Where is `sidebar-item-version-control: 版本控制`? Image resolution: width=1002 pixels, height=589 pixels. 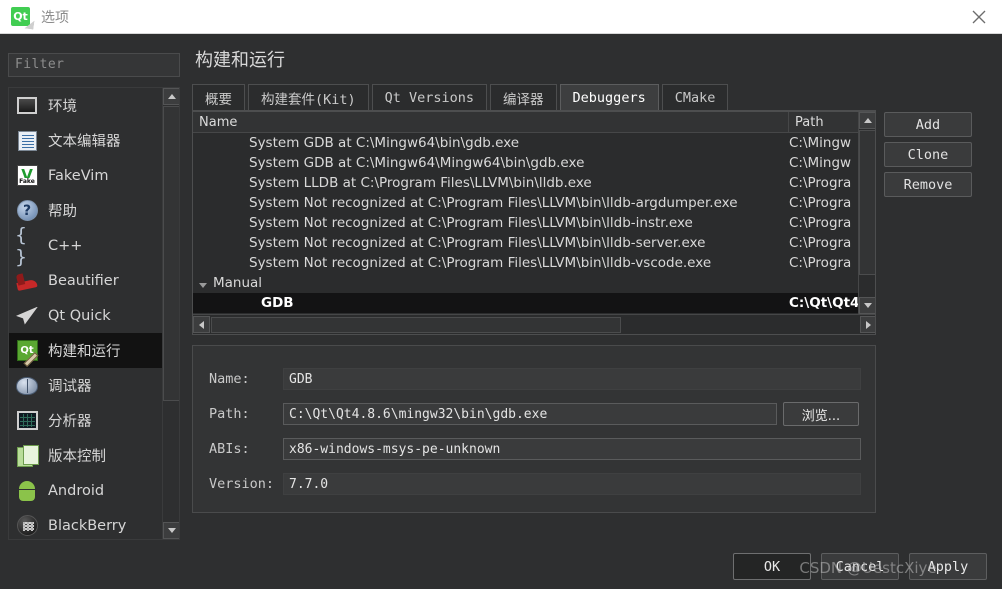 sidebar-item-version-control: 版本控制 is located at coordinates (86, 455).